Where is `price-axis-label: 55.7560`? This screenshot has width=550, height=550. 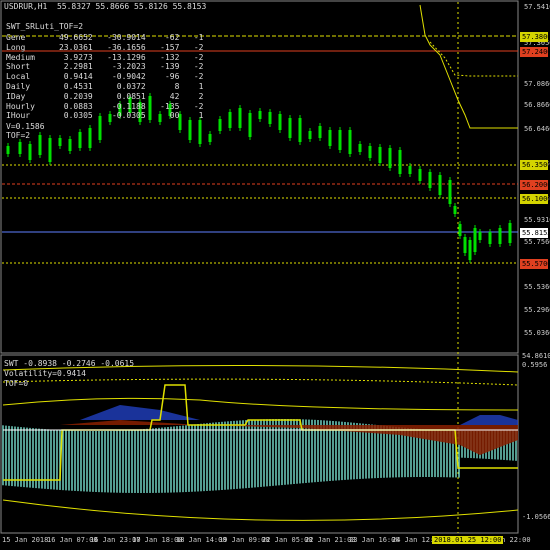
price-axis-label: 55.7560 is located at coordinates (537, 242).